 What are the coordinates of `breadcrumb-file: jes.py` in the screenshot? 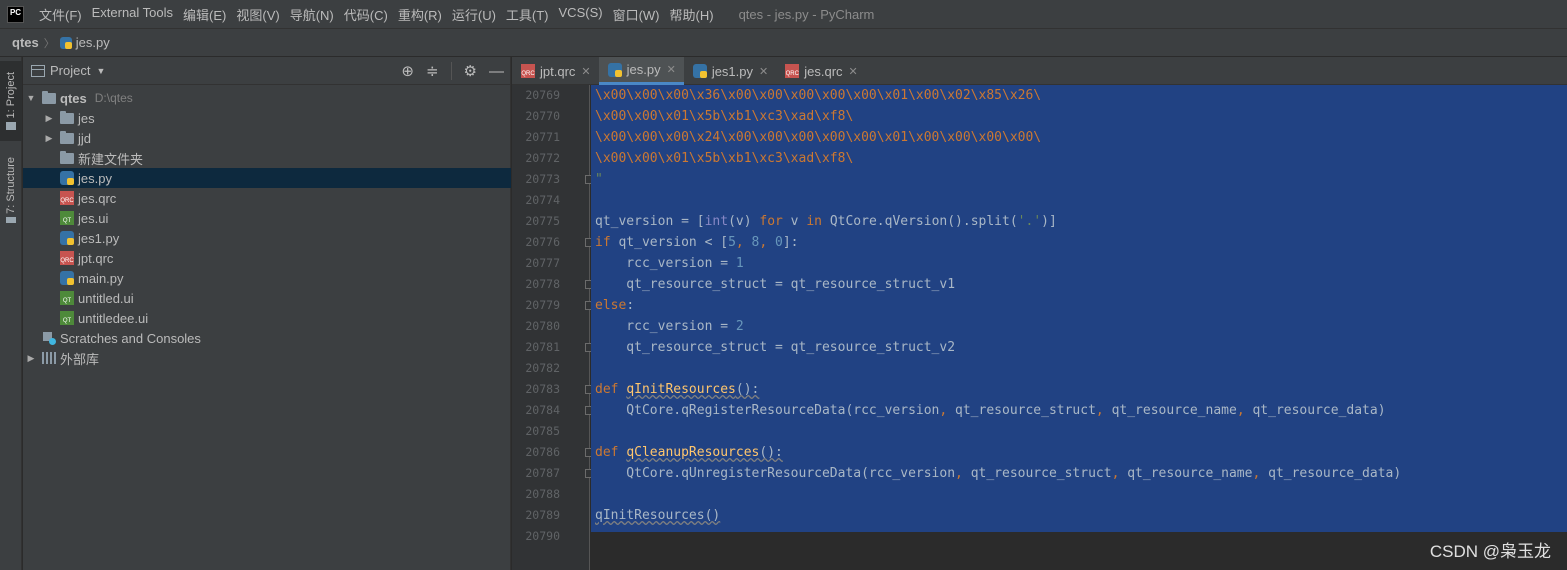 It's located at (84, 42).